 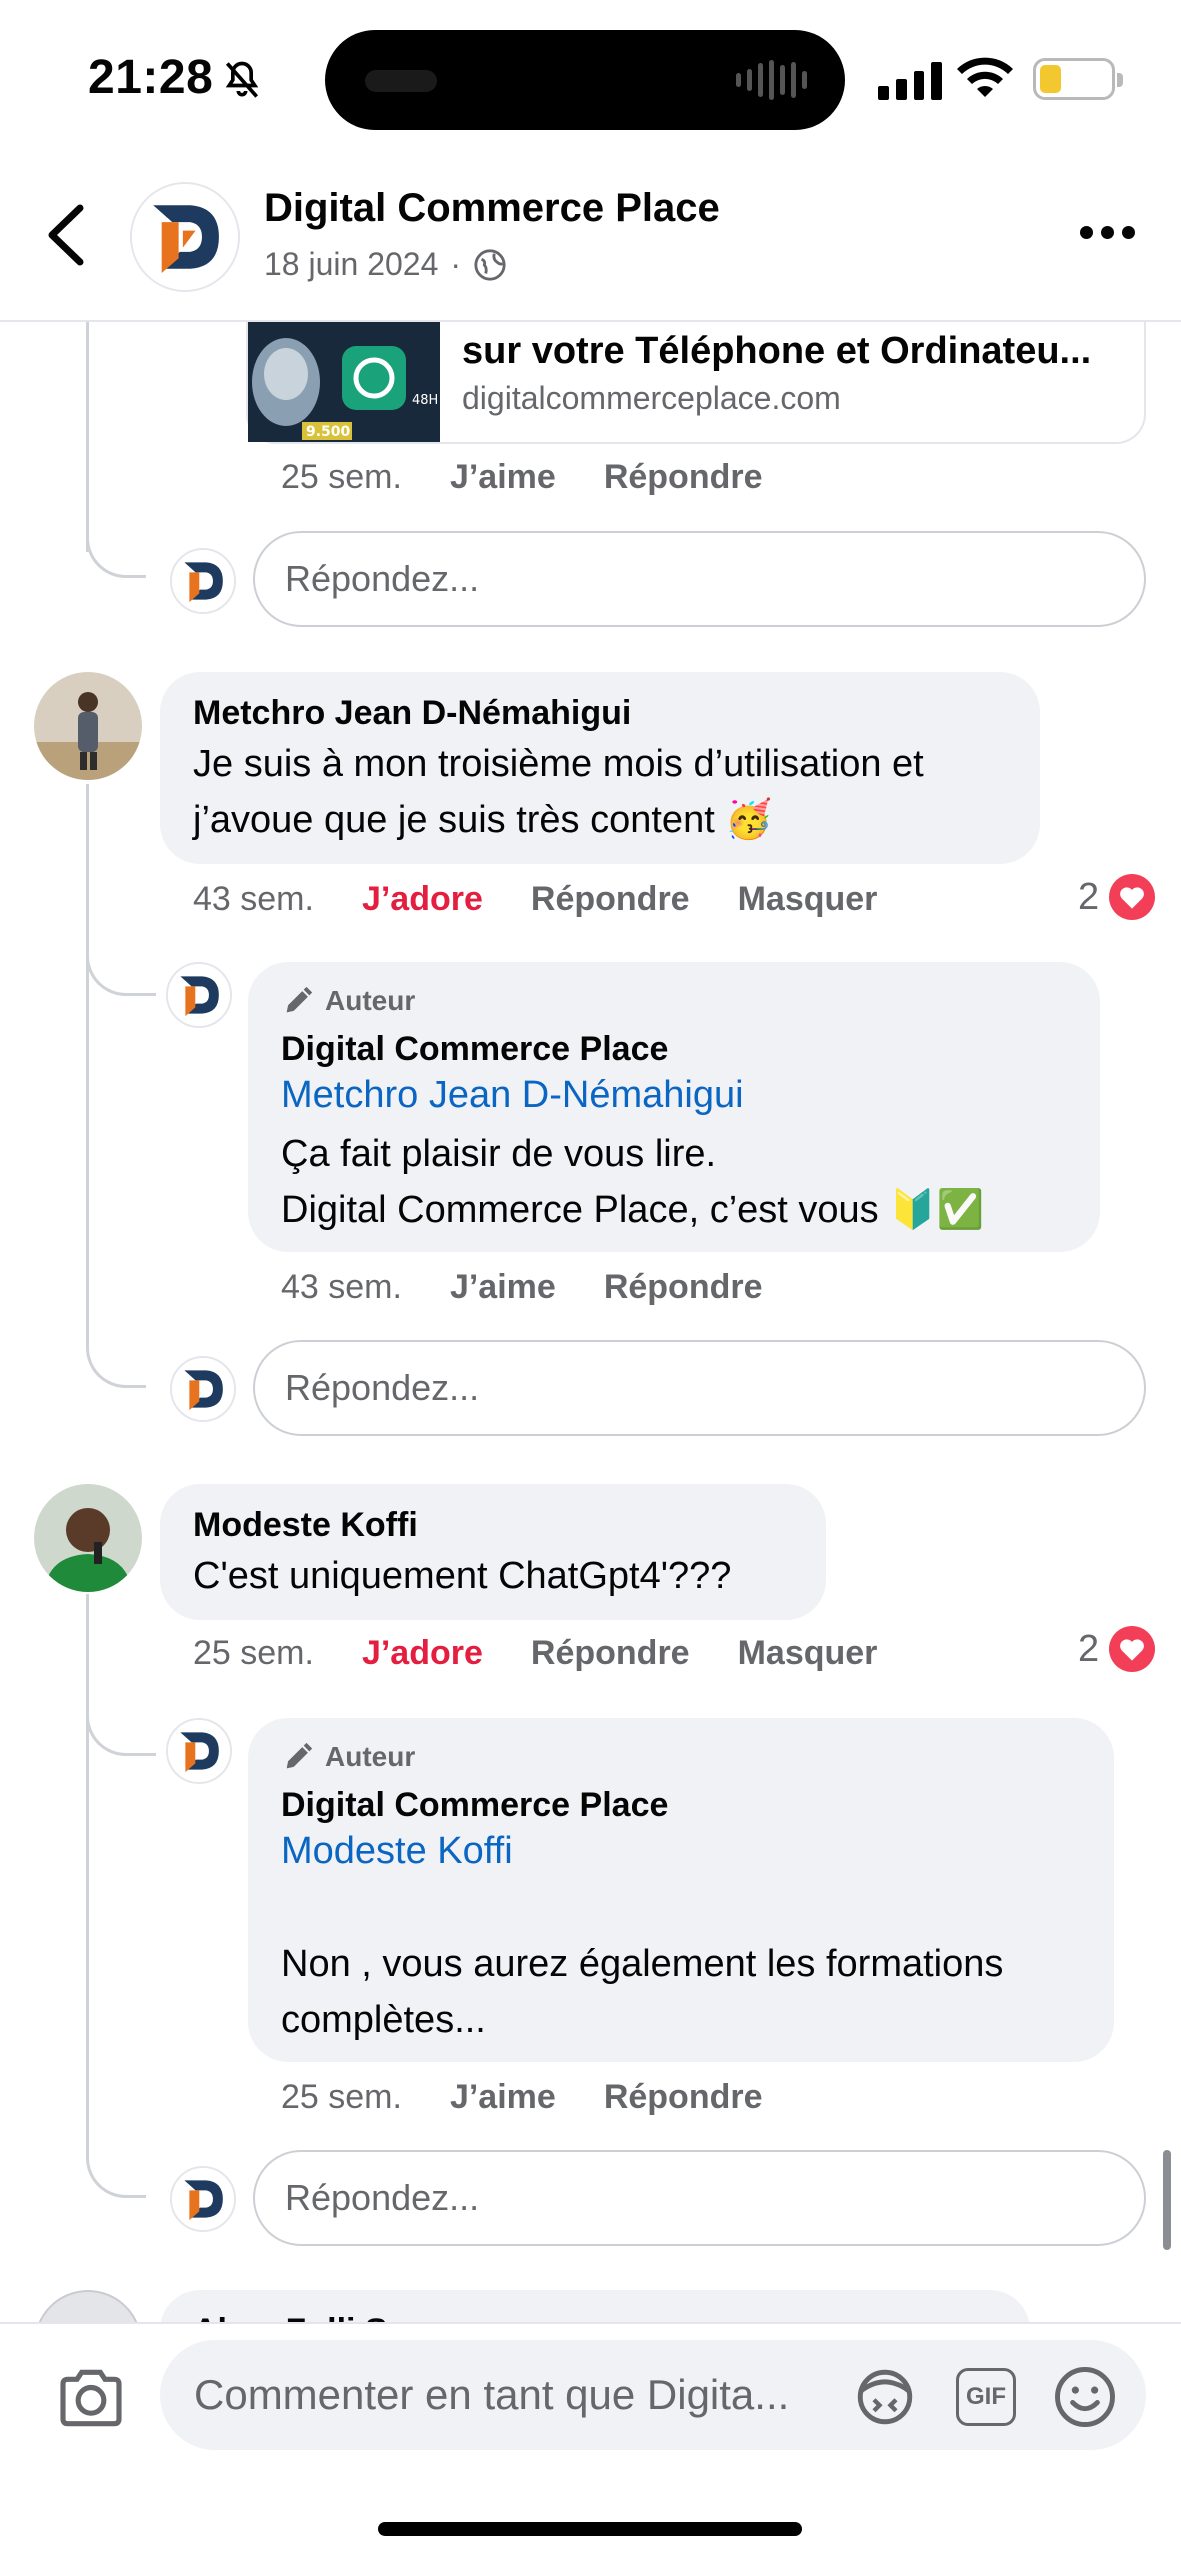 I want to click on home-indicator, so click(x=590, y=2529).